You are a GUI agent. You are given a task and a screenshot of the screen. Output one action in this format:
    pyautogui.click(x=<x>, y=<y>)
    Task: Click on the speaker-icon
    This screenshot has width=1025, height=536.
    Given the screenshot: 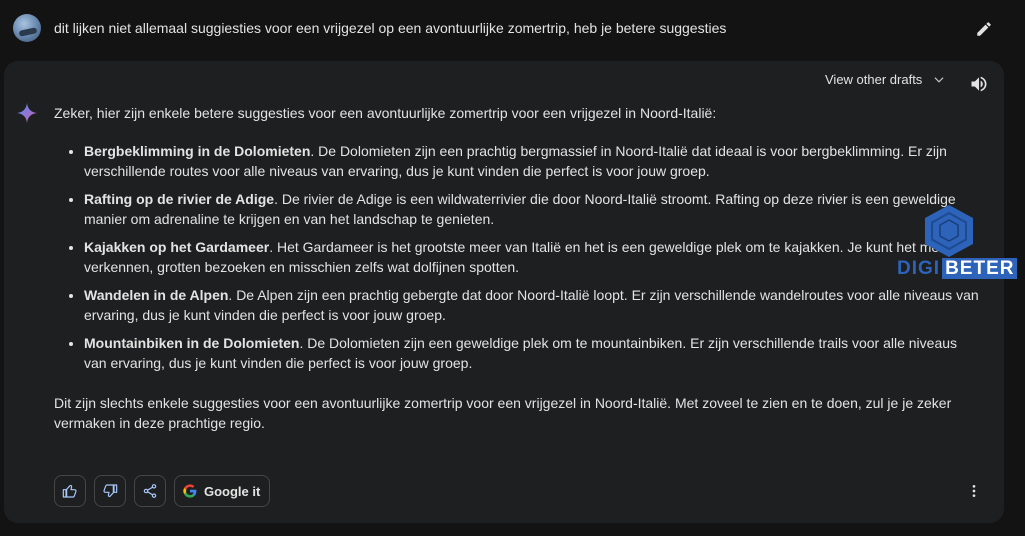 What is the action you would take?
    pyautogui.click(x=979, y=84)
    